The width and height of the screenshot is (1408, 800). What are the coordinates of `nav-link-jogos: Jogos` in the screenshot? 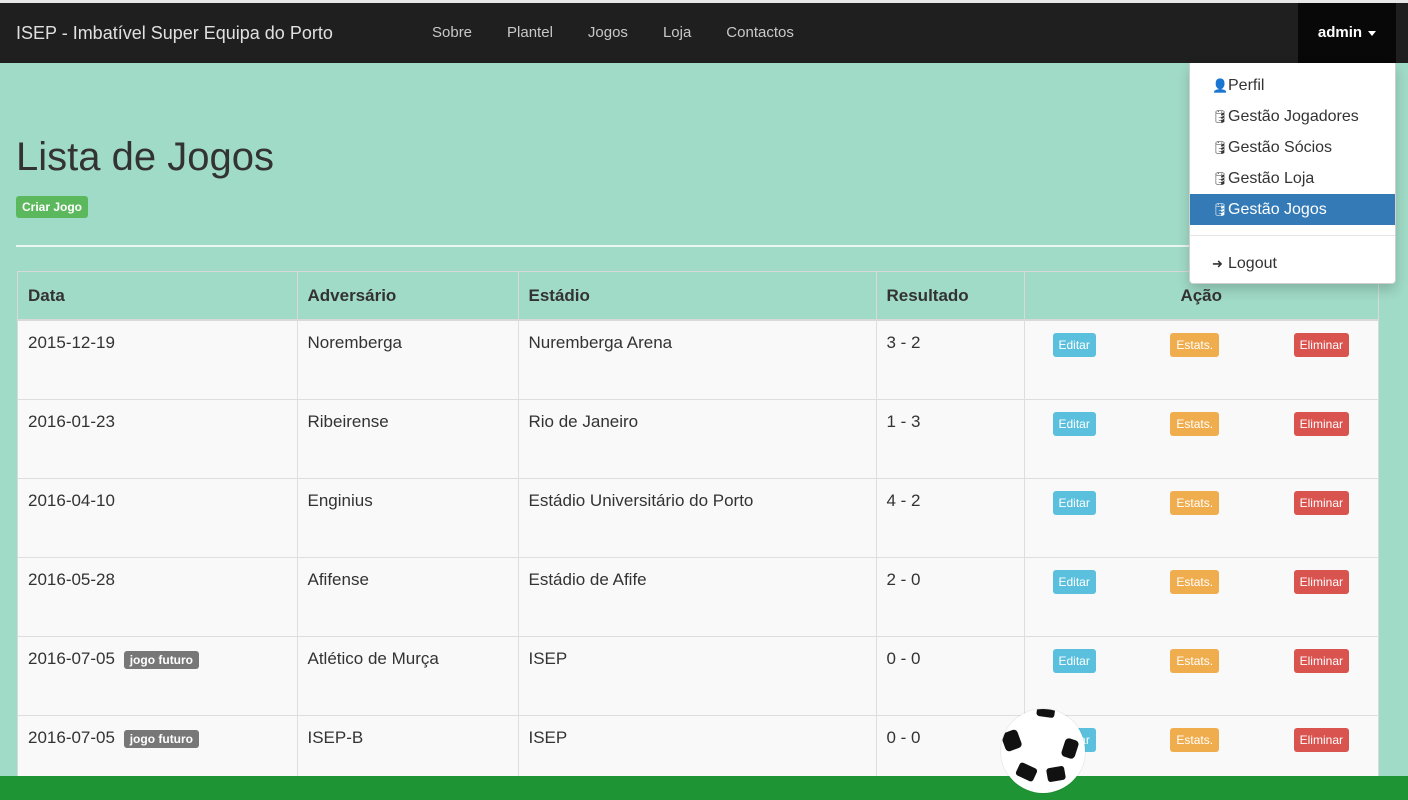 It's located at (608, 33).